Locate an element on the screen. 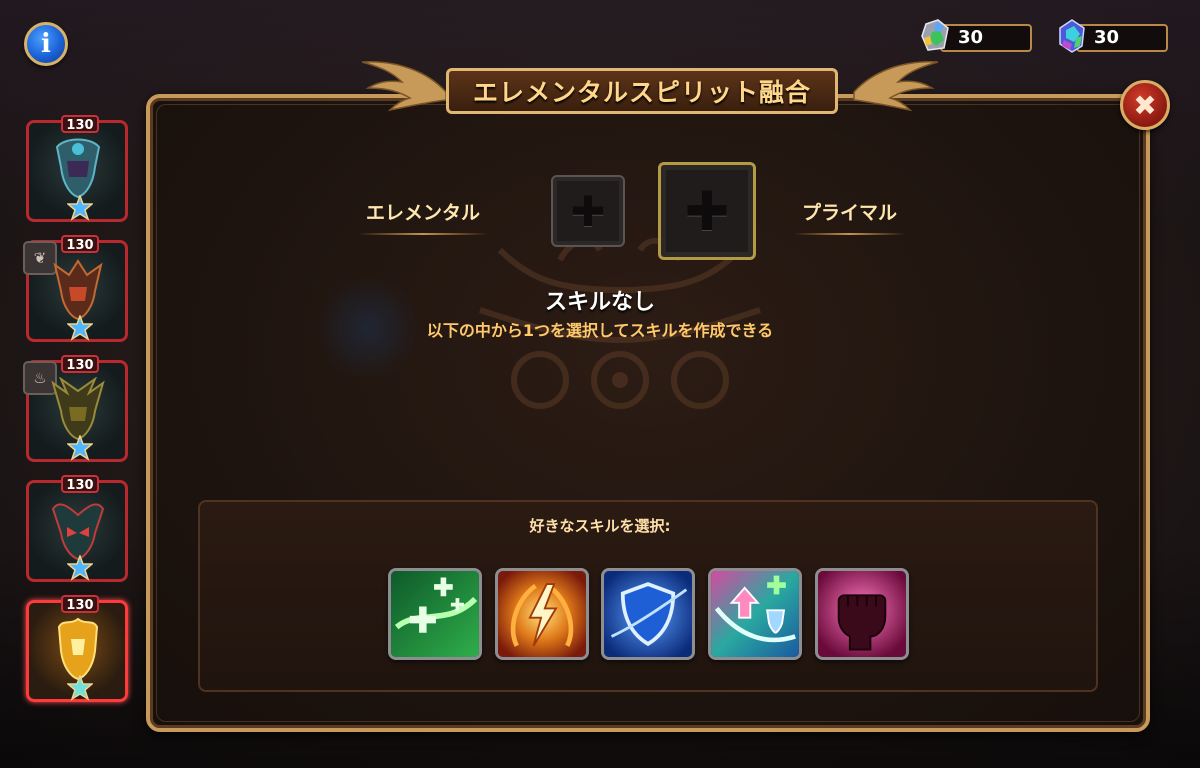  primal-label-text: プライマル is located at coordinates (850, 213).